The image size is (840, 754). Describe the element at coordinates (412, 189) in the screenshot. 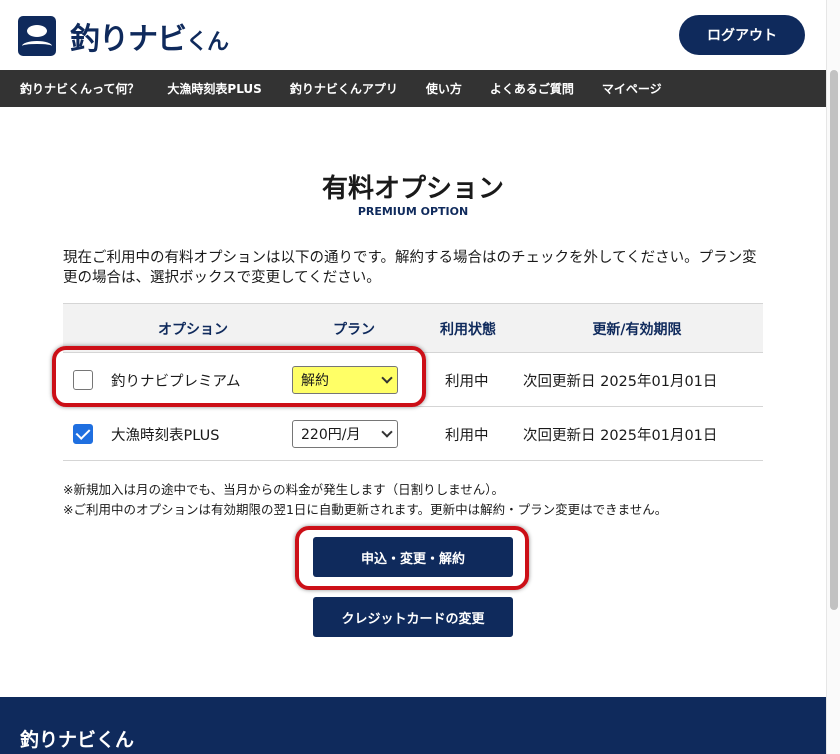

I see `page-title: 有料オプション` at that location.